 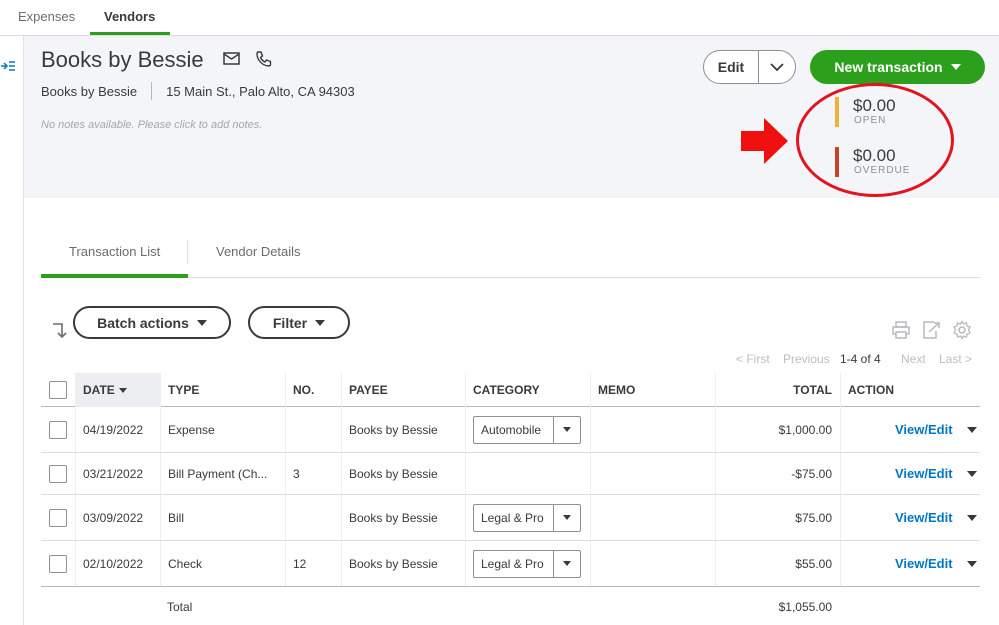 What do you see at coordinates (222, 517) in the screenshot?
I see `cell-type: Bill` at bounding box center [222, 517].